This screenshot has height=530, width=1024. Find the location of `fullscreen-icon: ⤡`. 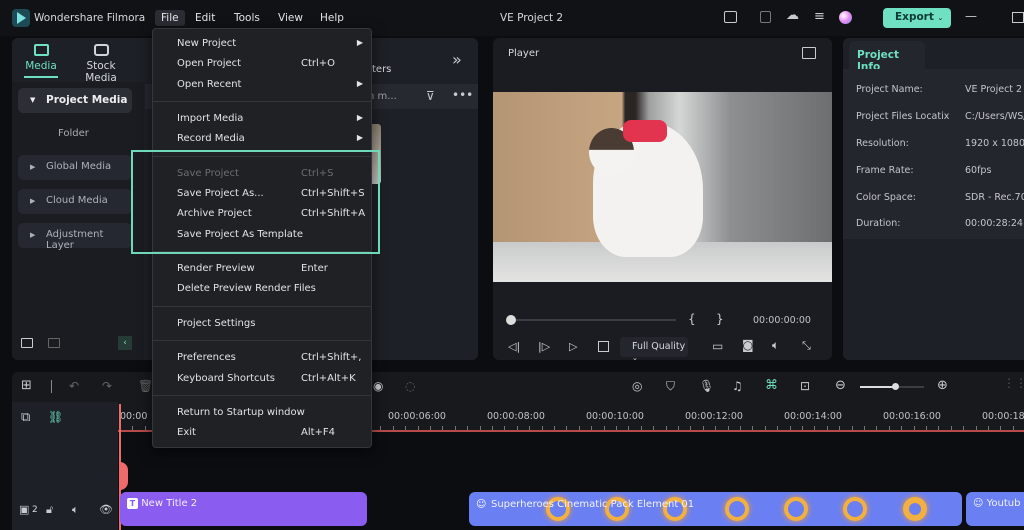

fullscreen-icon: ⤡ is located at coordinates (806, 346).